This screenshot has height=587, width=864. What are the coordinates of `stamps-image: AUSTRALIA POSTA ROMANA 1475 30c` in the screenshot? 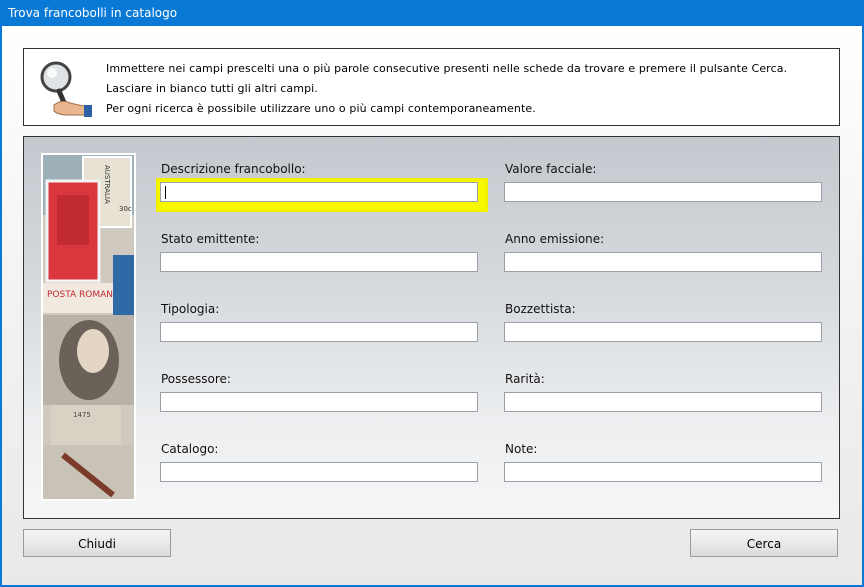 It's located at (88, 327).